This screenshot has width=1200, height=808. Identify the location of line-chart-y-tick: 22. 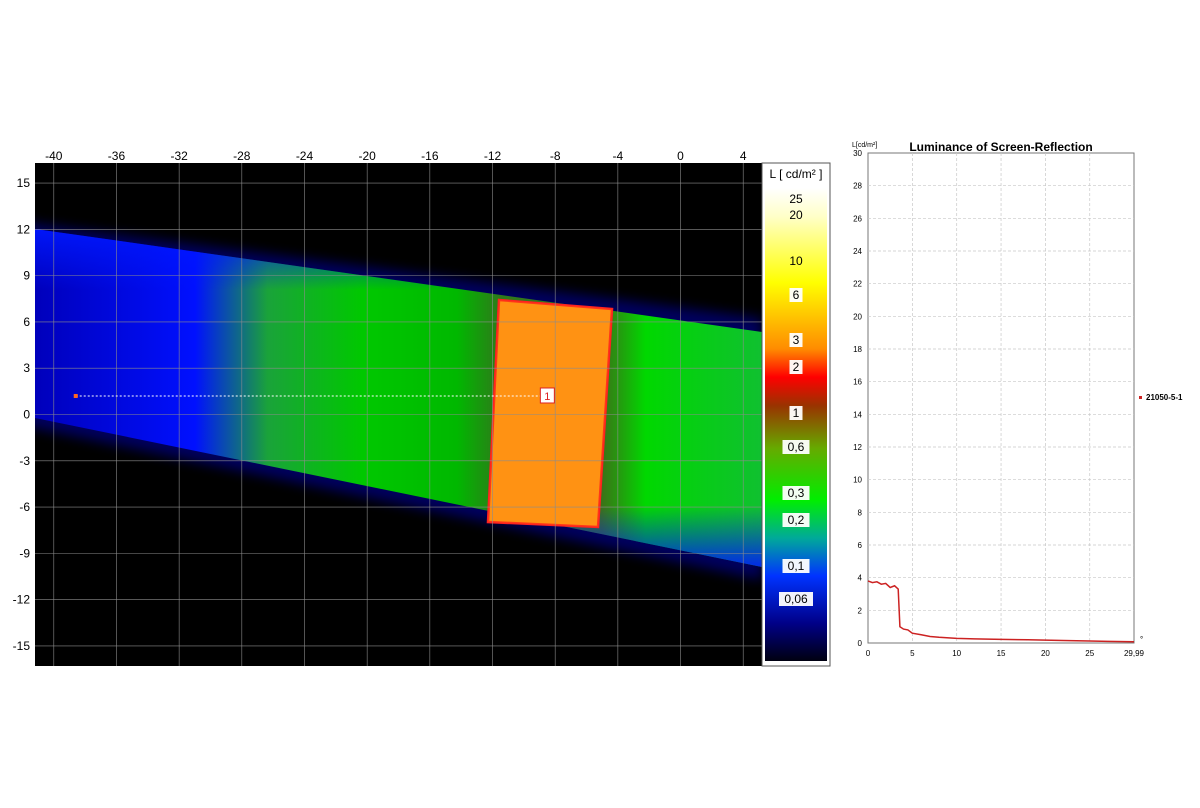
(857, 284).